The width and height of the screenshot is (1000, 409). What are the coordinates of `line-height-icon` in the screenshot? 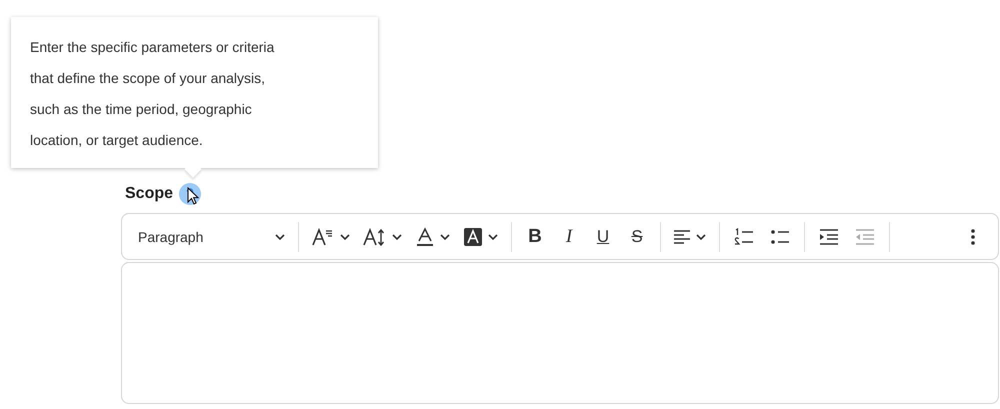 It's located at (375, 236).